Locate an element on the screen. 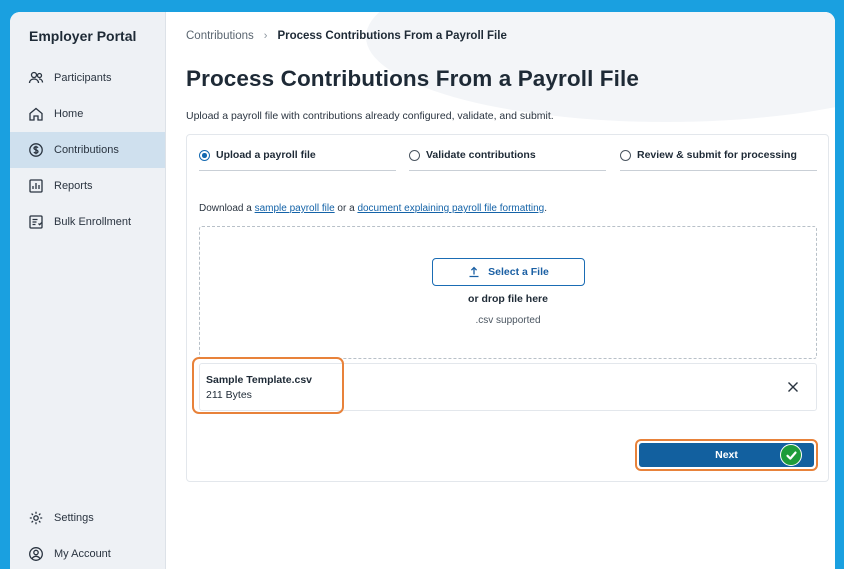 Image resolution: width=844 pixels, height=569 pixels. step-label: Validate contributions is located at coordinates (481, 155).